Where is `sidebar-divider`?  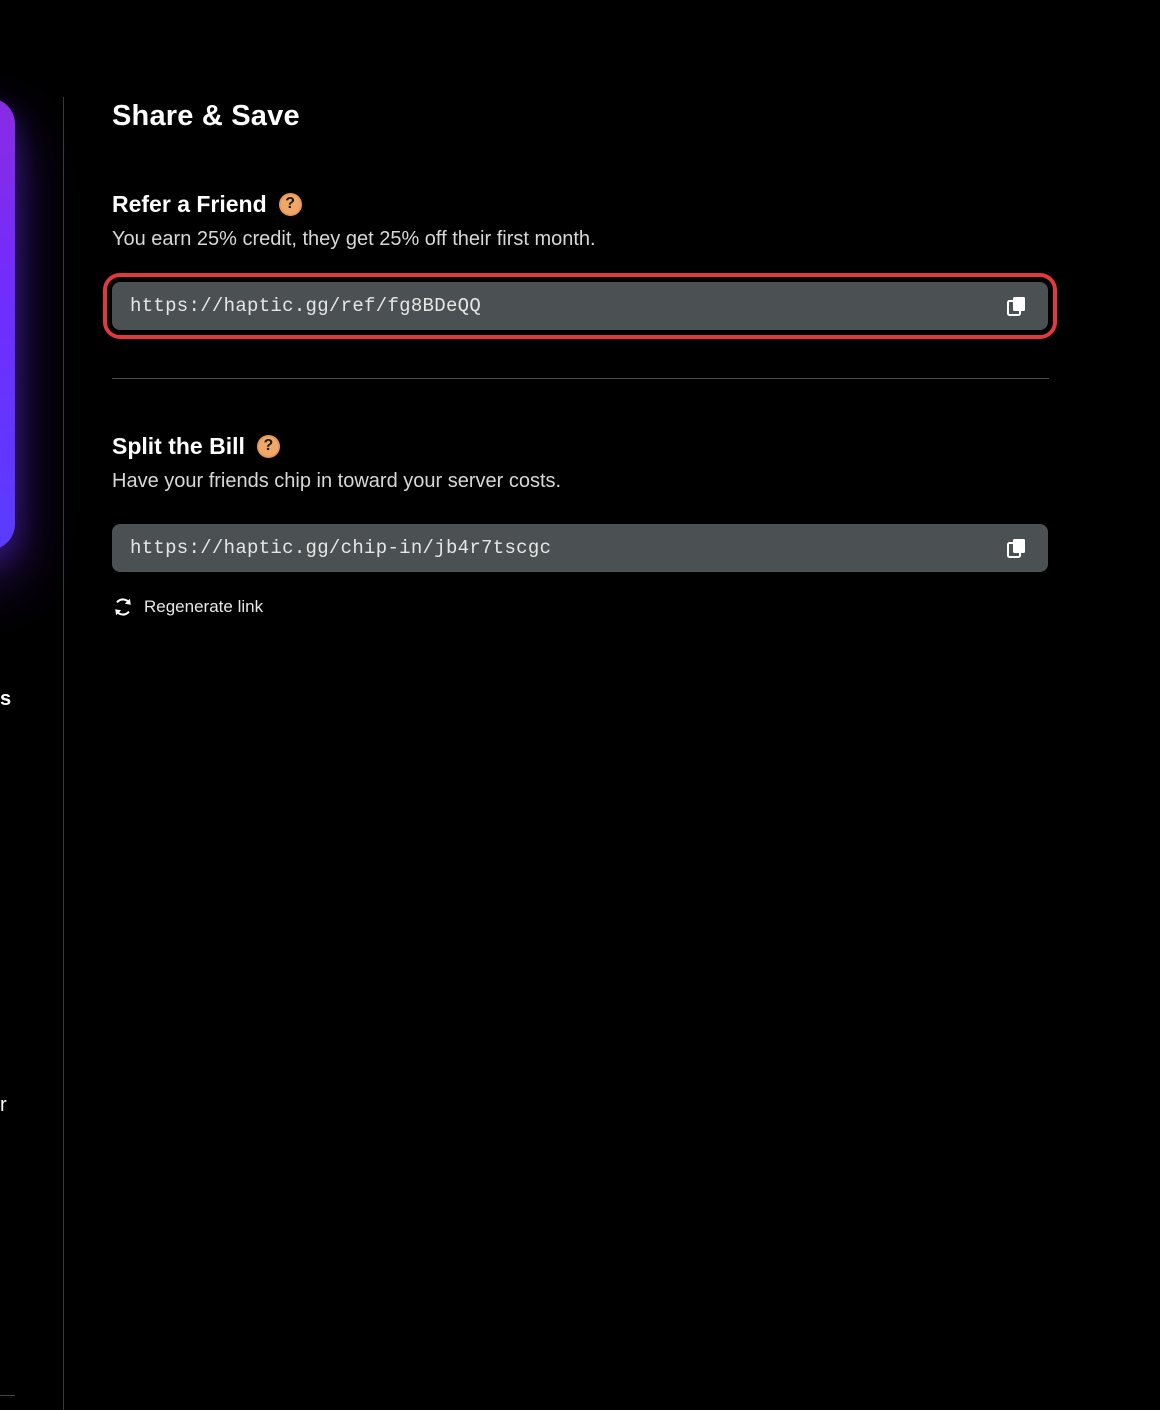
sidebar-divider is located at coordinates (7, 1395).